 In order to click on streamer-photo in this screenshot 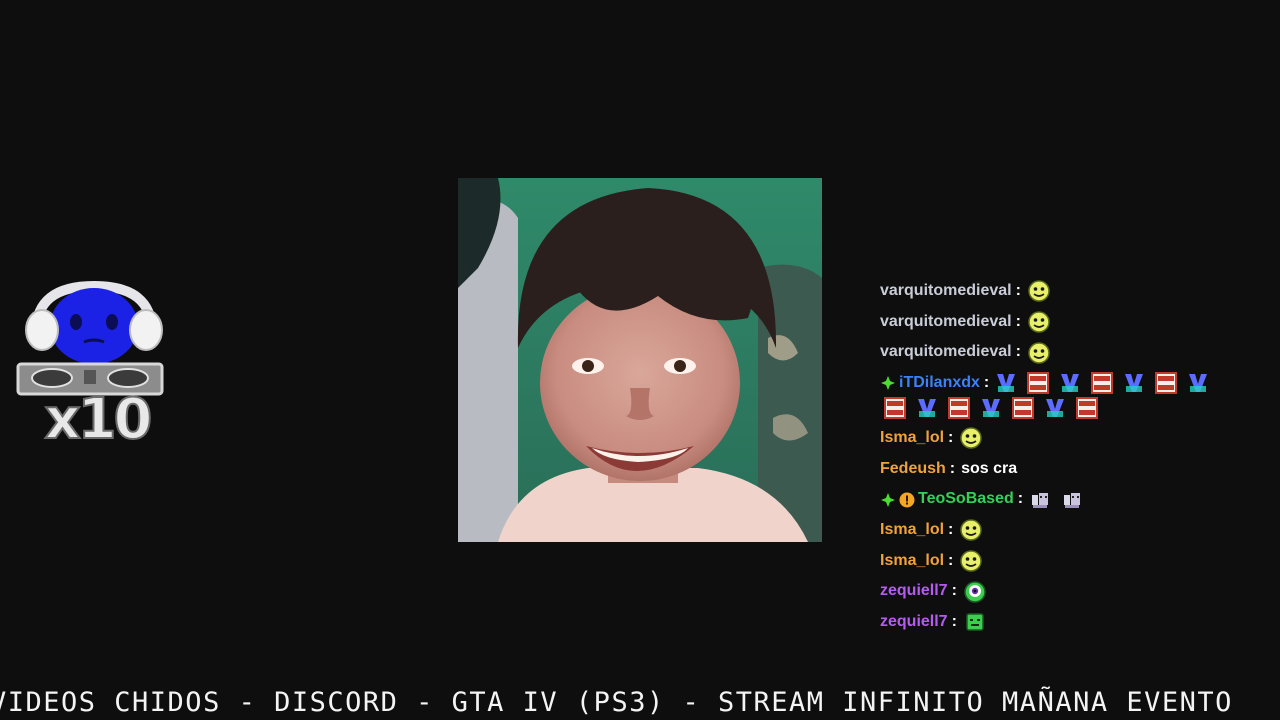, I will do `click(640, 360)`.